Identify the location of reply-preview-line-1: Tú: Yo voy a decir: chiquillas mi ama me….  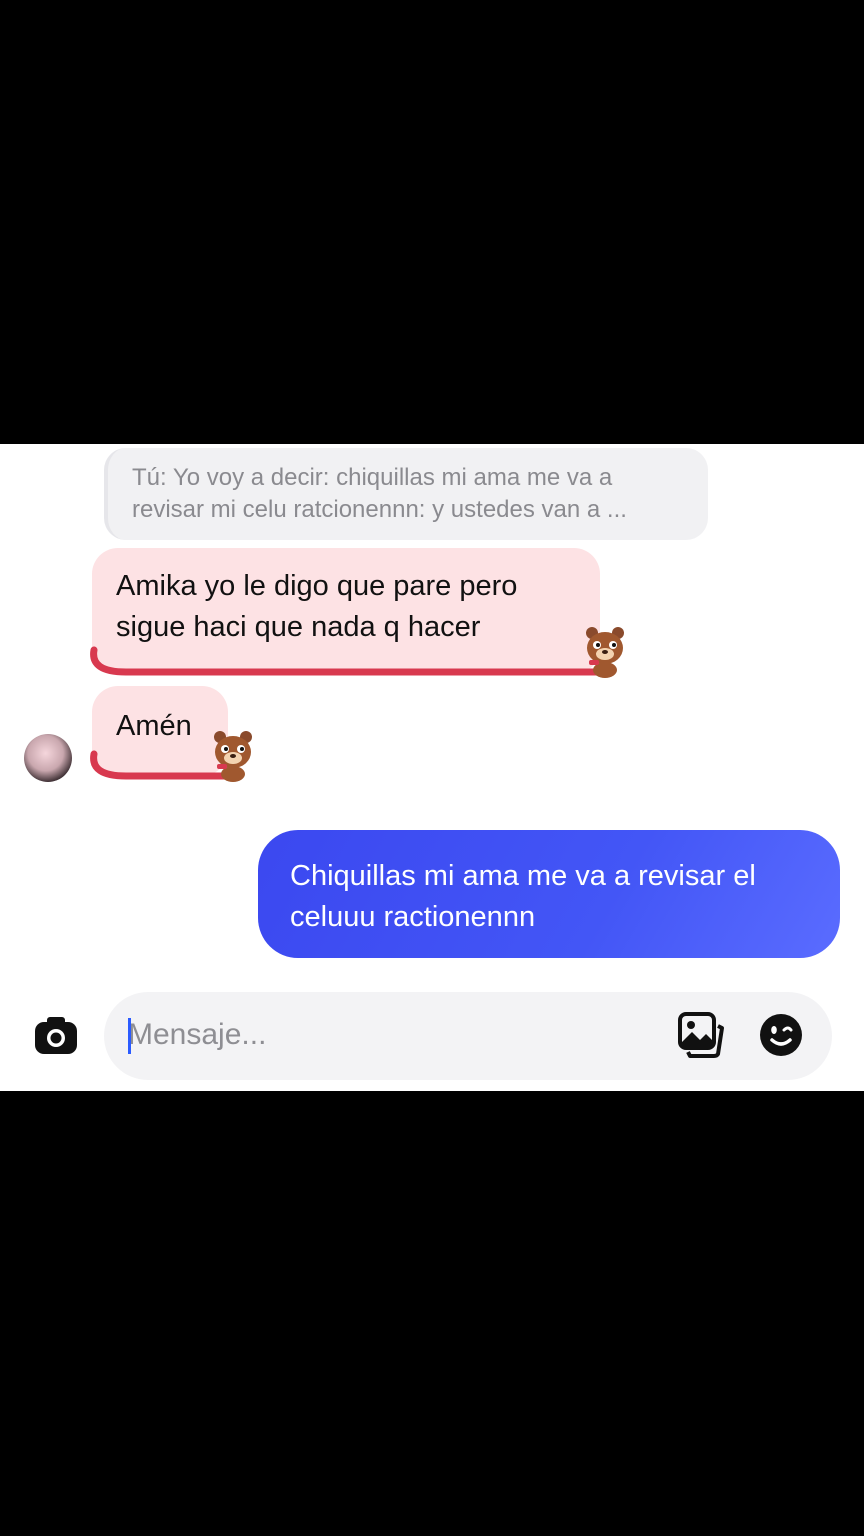
(372, 477).